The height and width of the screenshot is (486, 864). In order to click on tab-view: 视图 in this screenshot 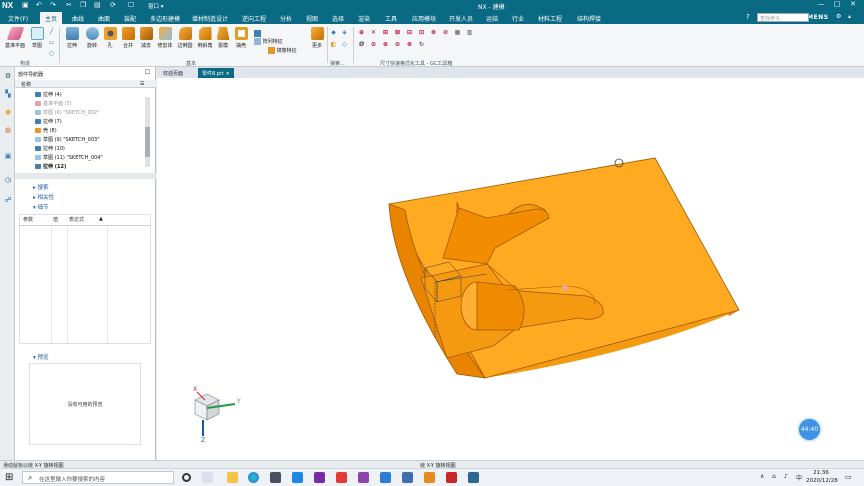, I will do `click(312, 18)`.